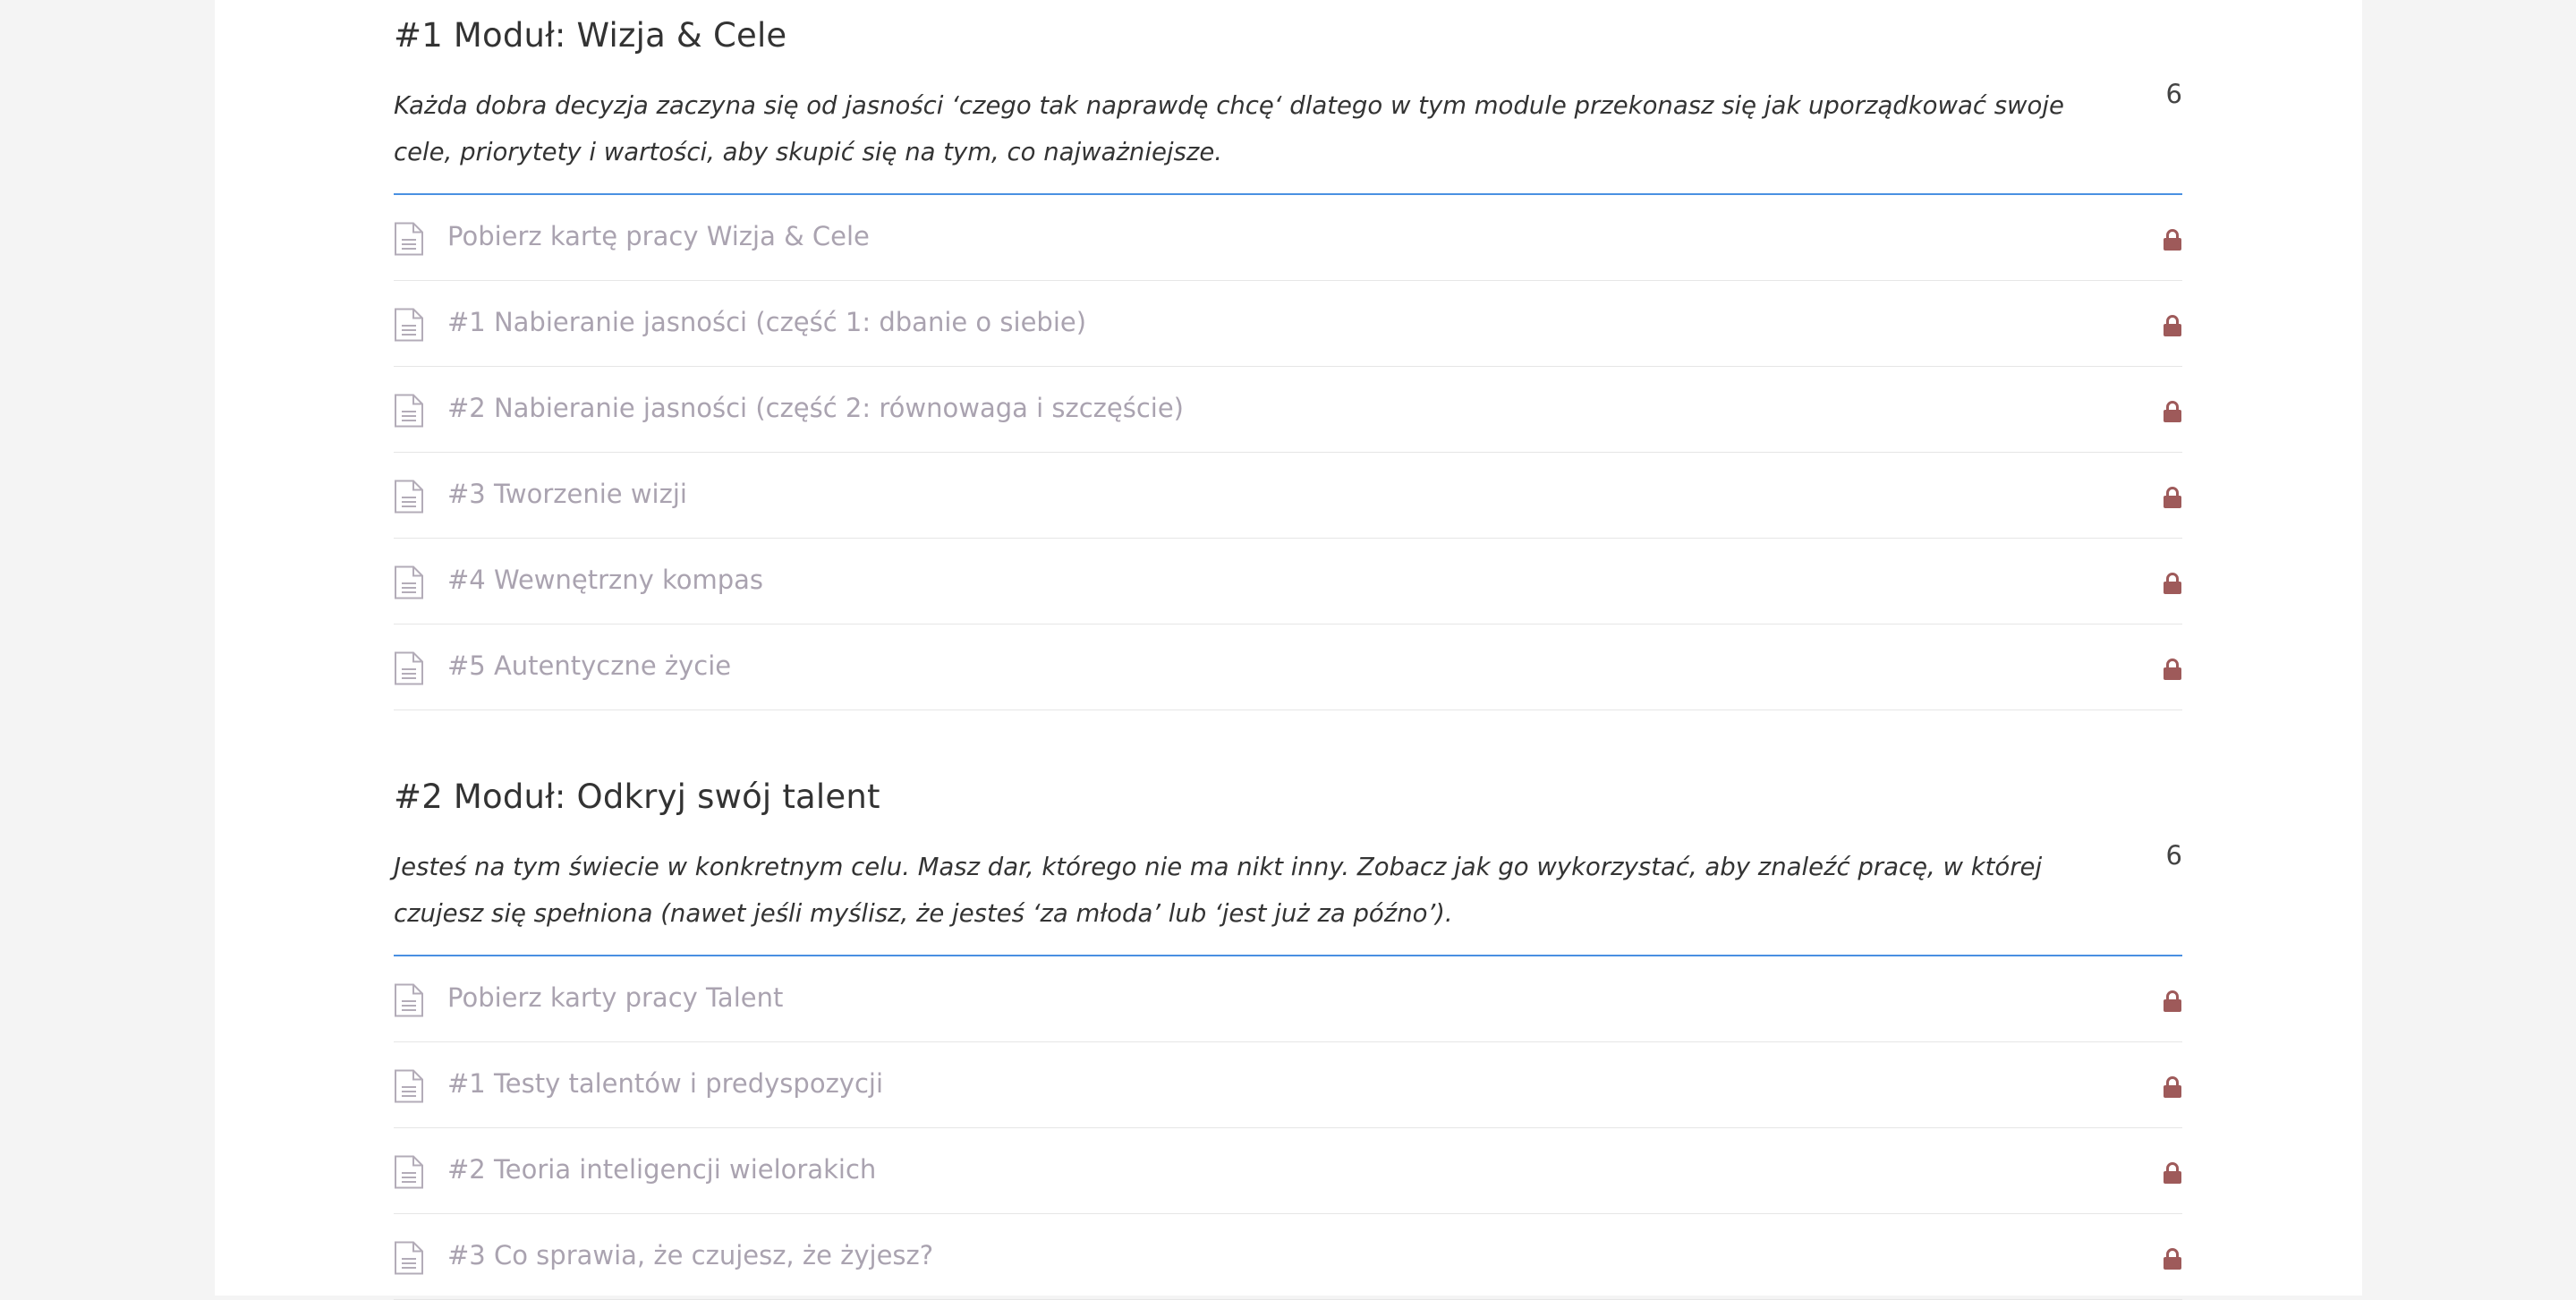 The image size is (2576, 1300). I want to click on lesson-label: Pobierz karty pracy Talent, so click(615, 998).